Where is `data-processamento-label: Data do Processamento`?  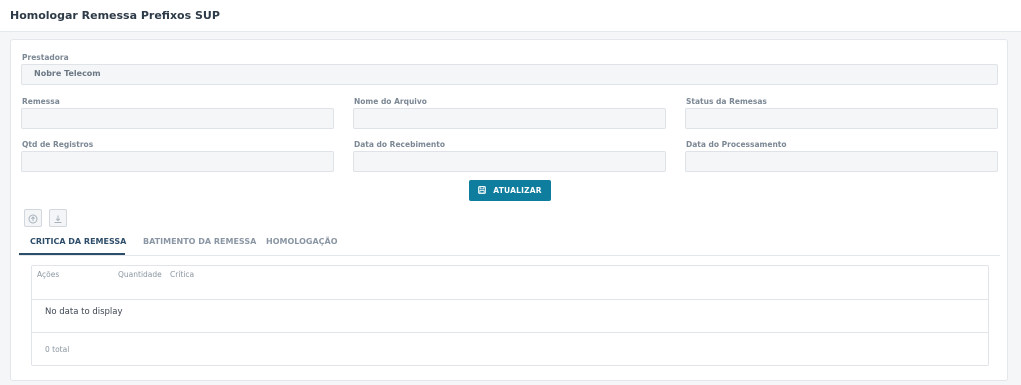
data-processamento-label: Data do Processamento is located at coordinates (736, 144).